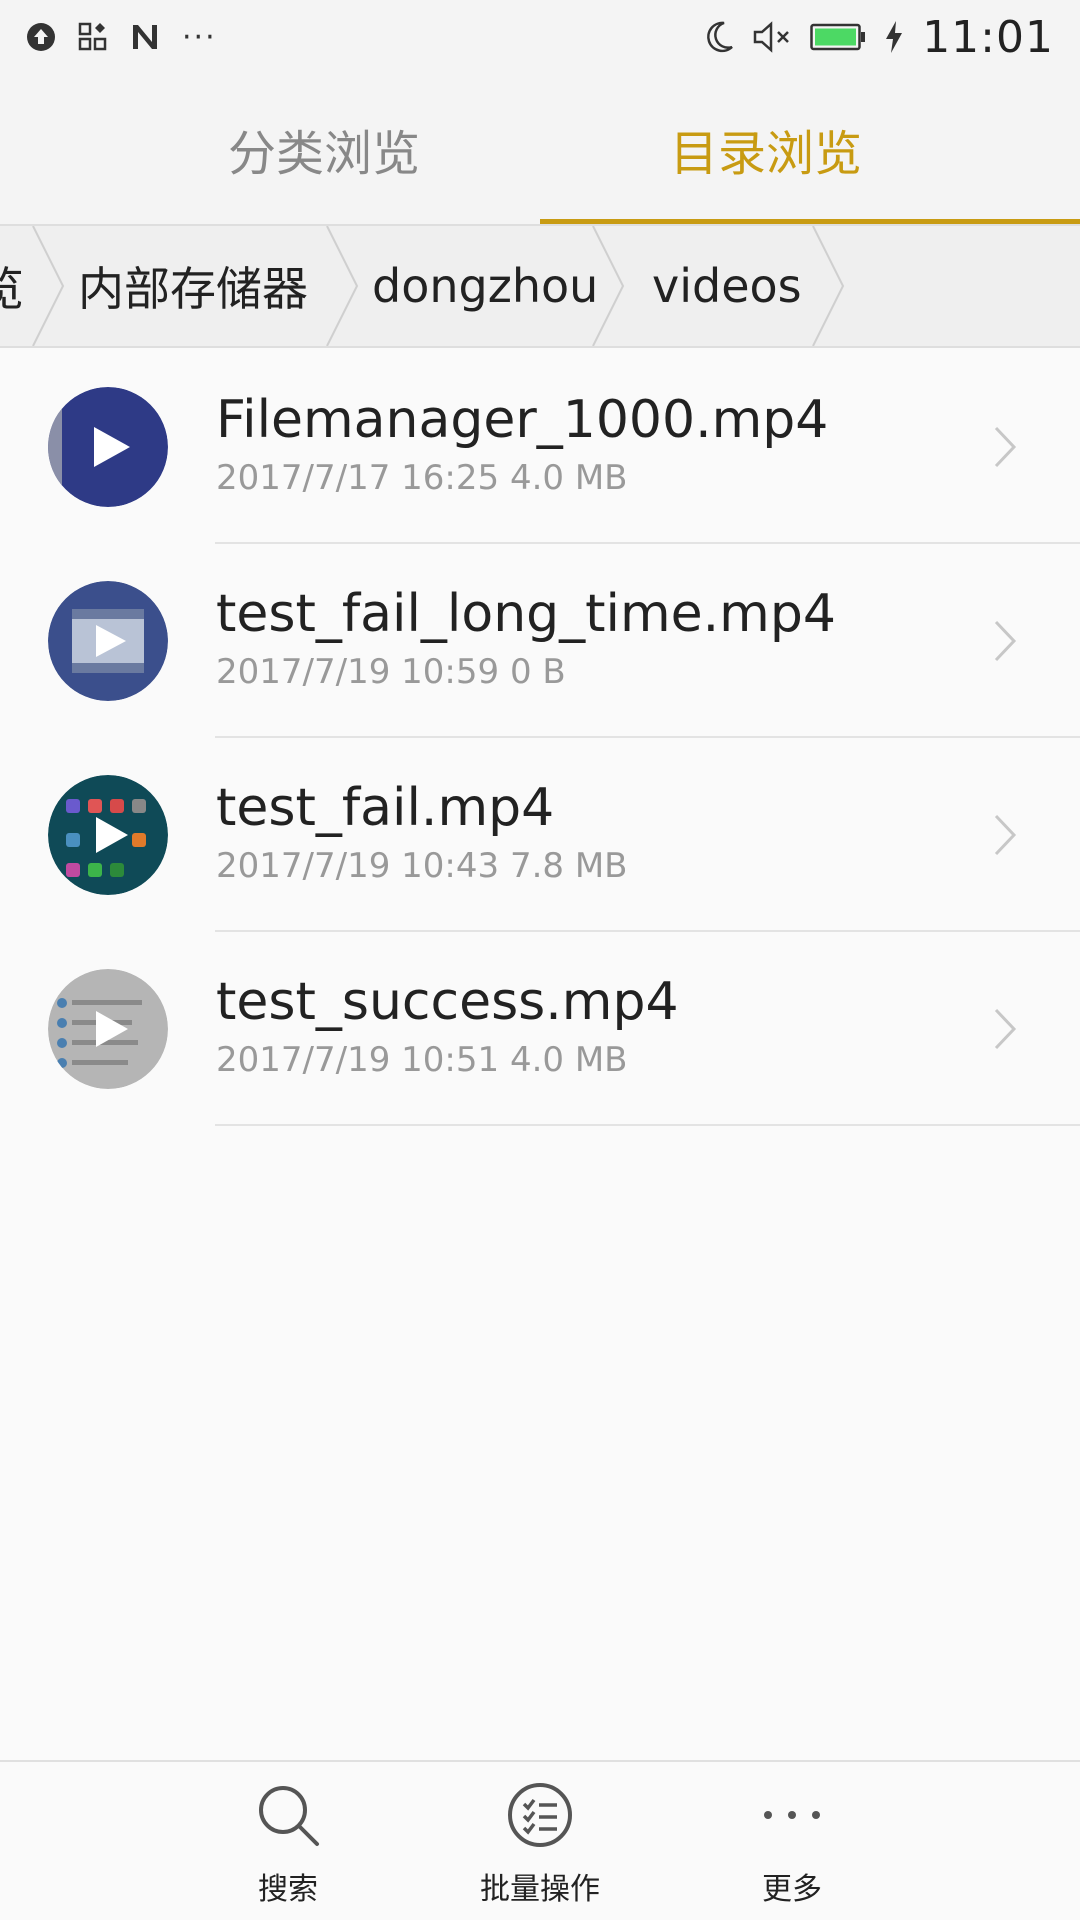  Describe the element at coordinates (289, 1816) in the screenshot. I see `search-icon` at that location.